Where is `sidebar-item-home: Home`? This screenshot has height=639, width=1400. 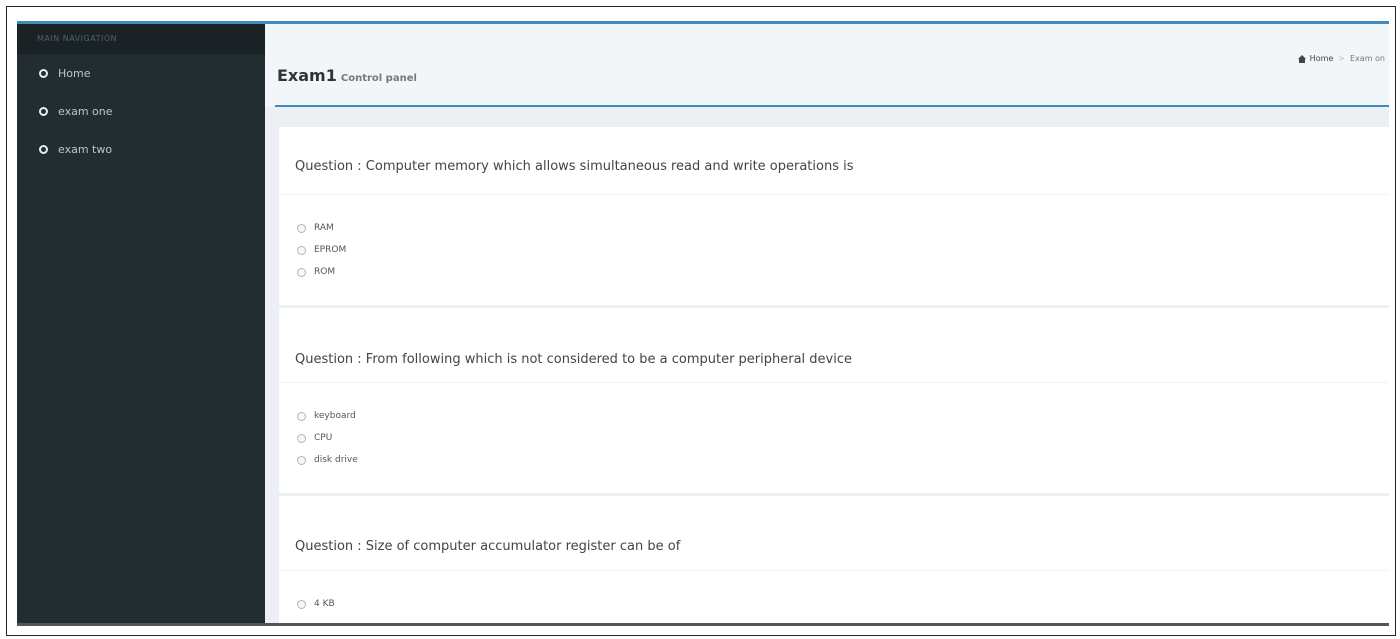
sidebar-item-home: Home is located at coordinates (141, 73).